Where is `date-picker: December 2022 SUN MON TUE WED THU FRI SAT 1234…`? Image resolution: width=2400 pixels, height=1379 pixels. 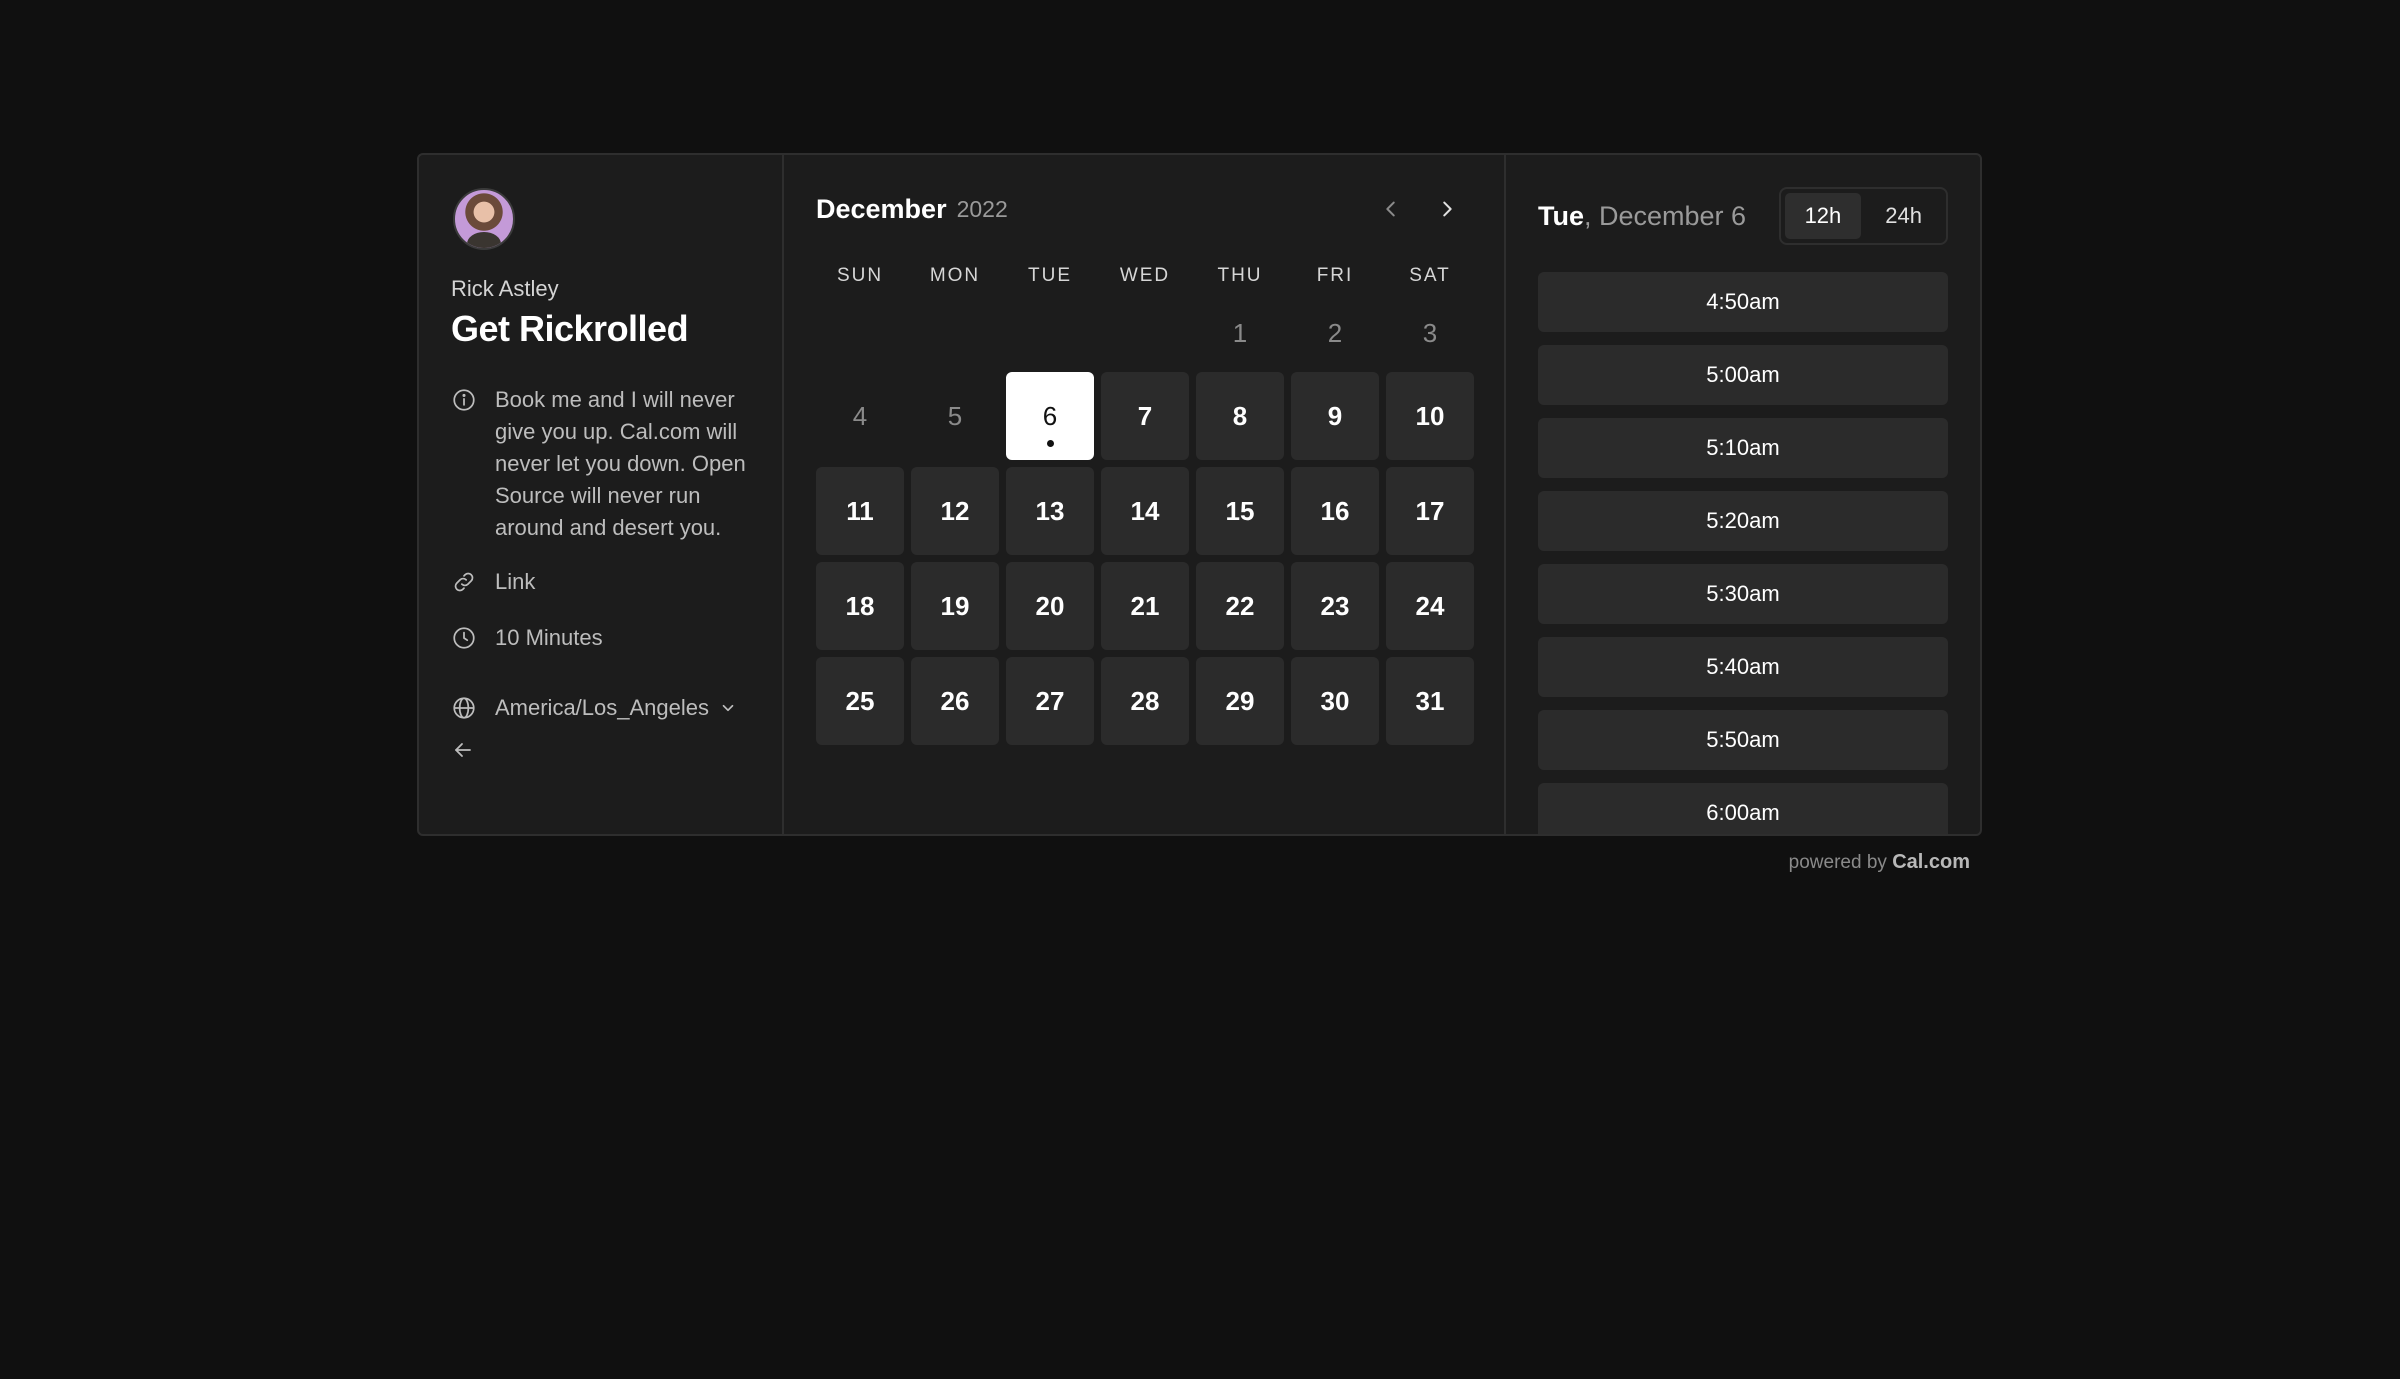 date-picker: December 2022 SUN MON TUE WED THU FRI SAT 1234… is located at coordinates (1145, 494).